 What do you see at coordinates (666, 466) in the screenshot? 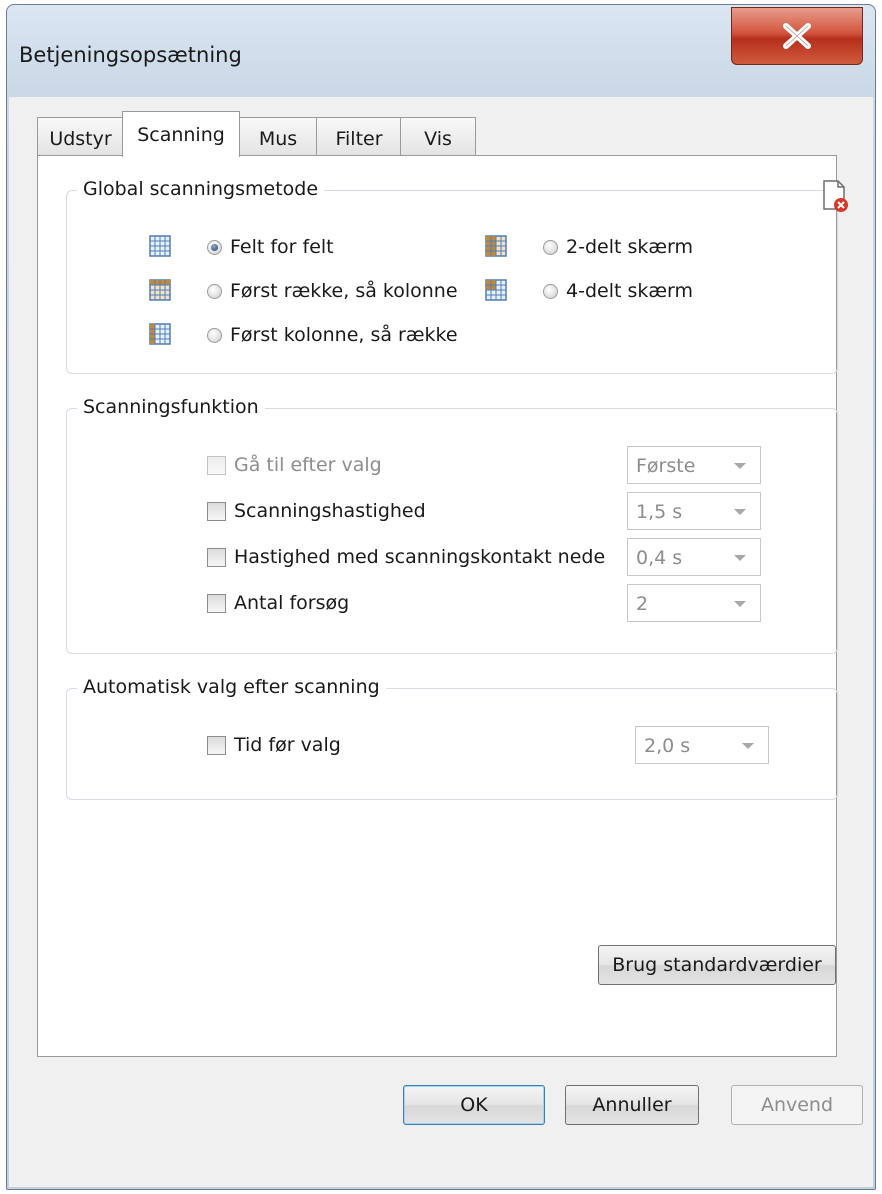
I see `dropdown-value: Første` at bounding box center [666, 466].